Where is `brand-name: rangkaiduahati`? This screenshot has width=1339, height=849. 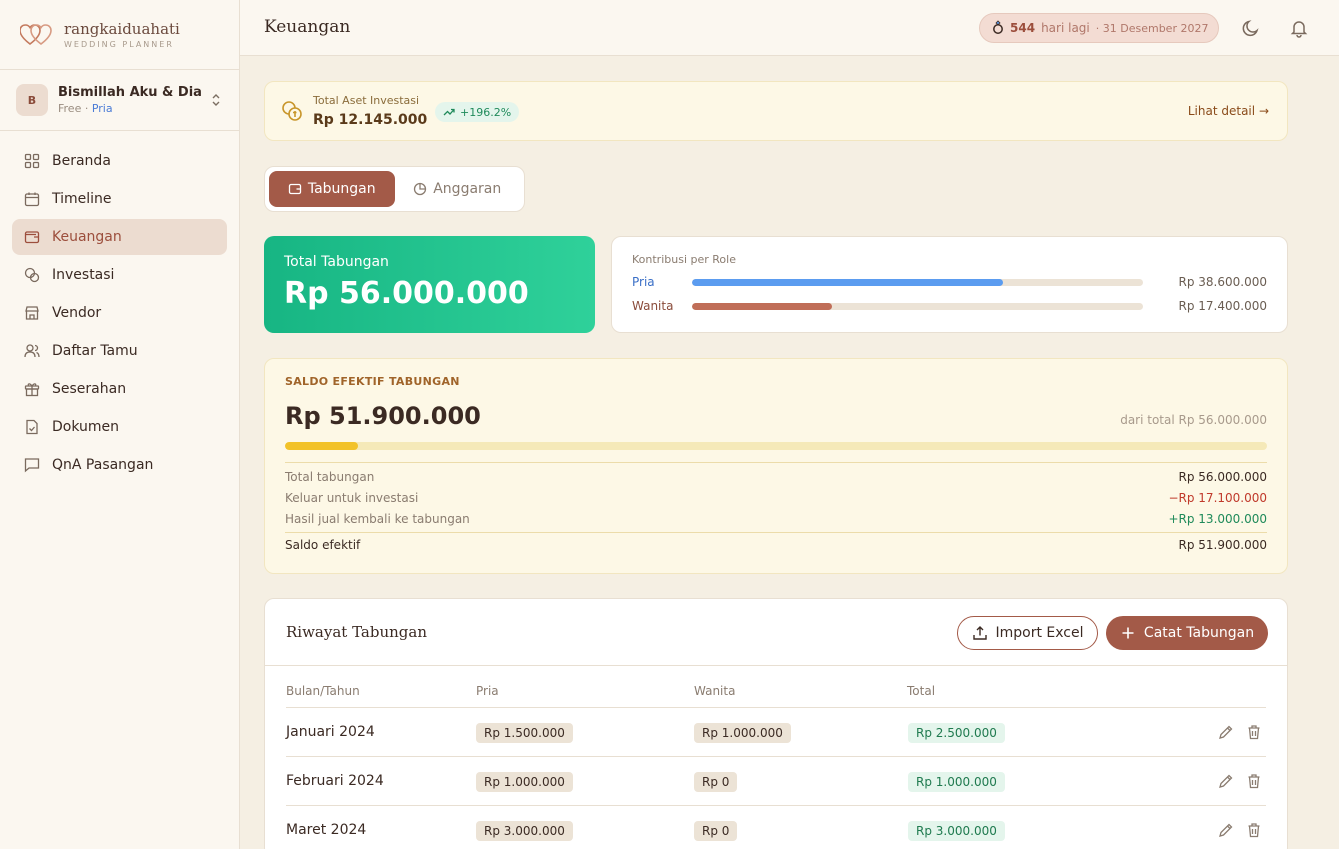
brand-name: rangkaiduahati is located at coordinates (122, 29).